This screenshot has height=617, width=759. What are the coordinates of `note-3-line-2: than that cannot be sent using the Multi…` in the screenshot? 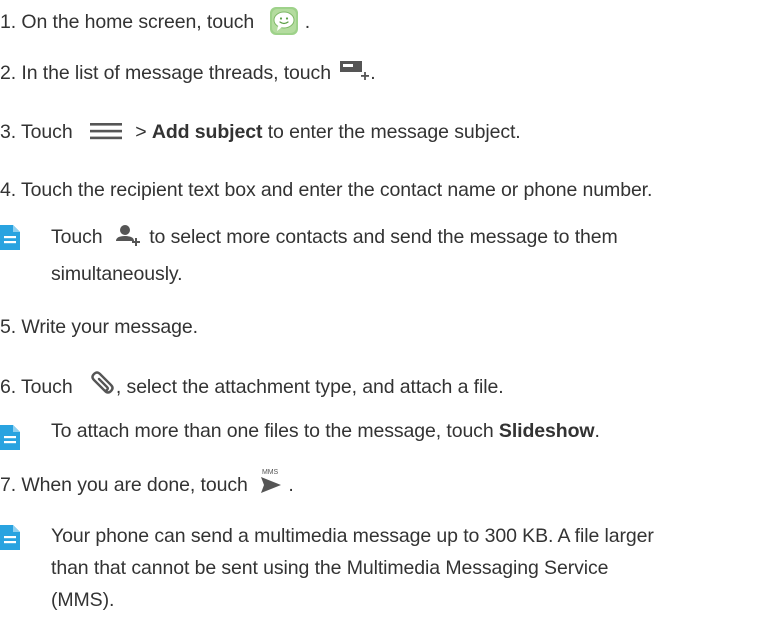 It's located at (330, 568).